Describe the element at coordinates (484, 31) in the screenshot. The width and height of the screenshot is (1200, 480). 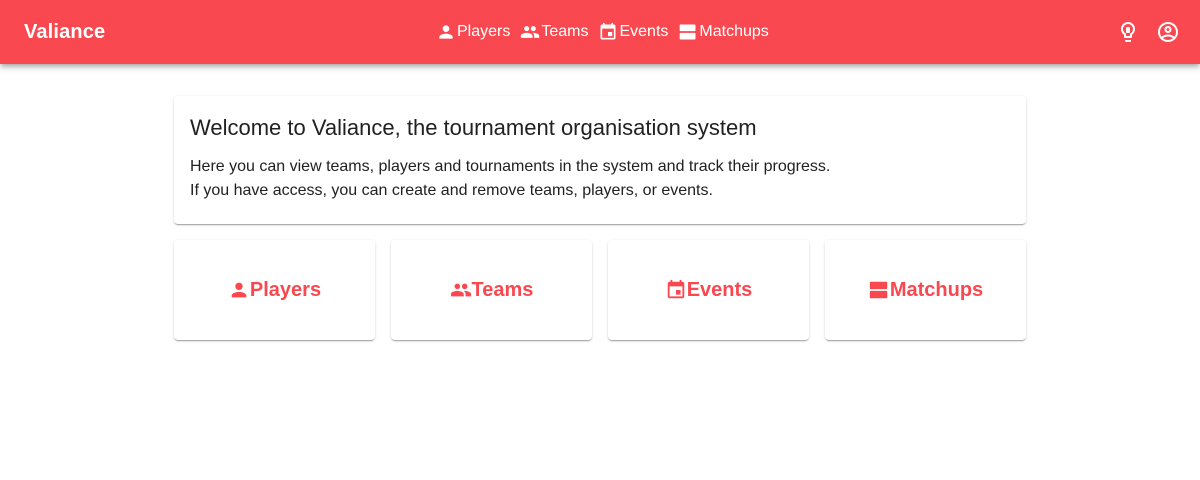
I see `nav-item-label: Players` at that location.